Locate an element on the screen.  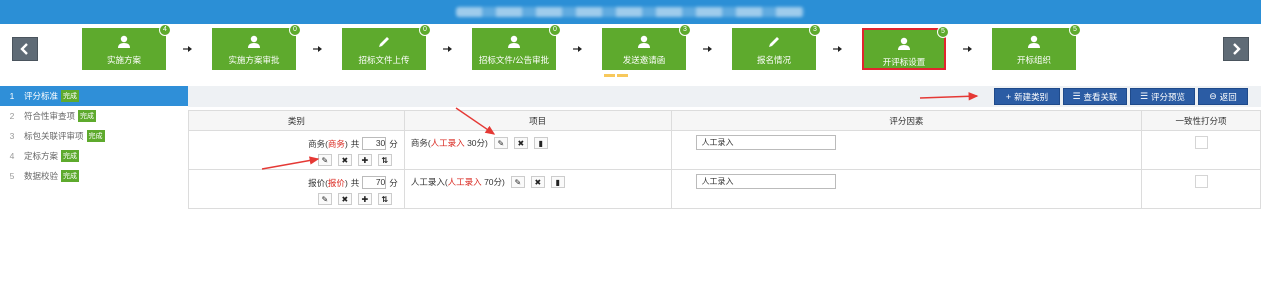
plus-icon: + is located at coordinates (1008, 96).